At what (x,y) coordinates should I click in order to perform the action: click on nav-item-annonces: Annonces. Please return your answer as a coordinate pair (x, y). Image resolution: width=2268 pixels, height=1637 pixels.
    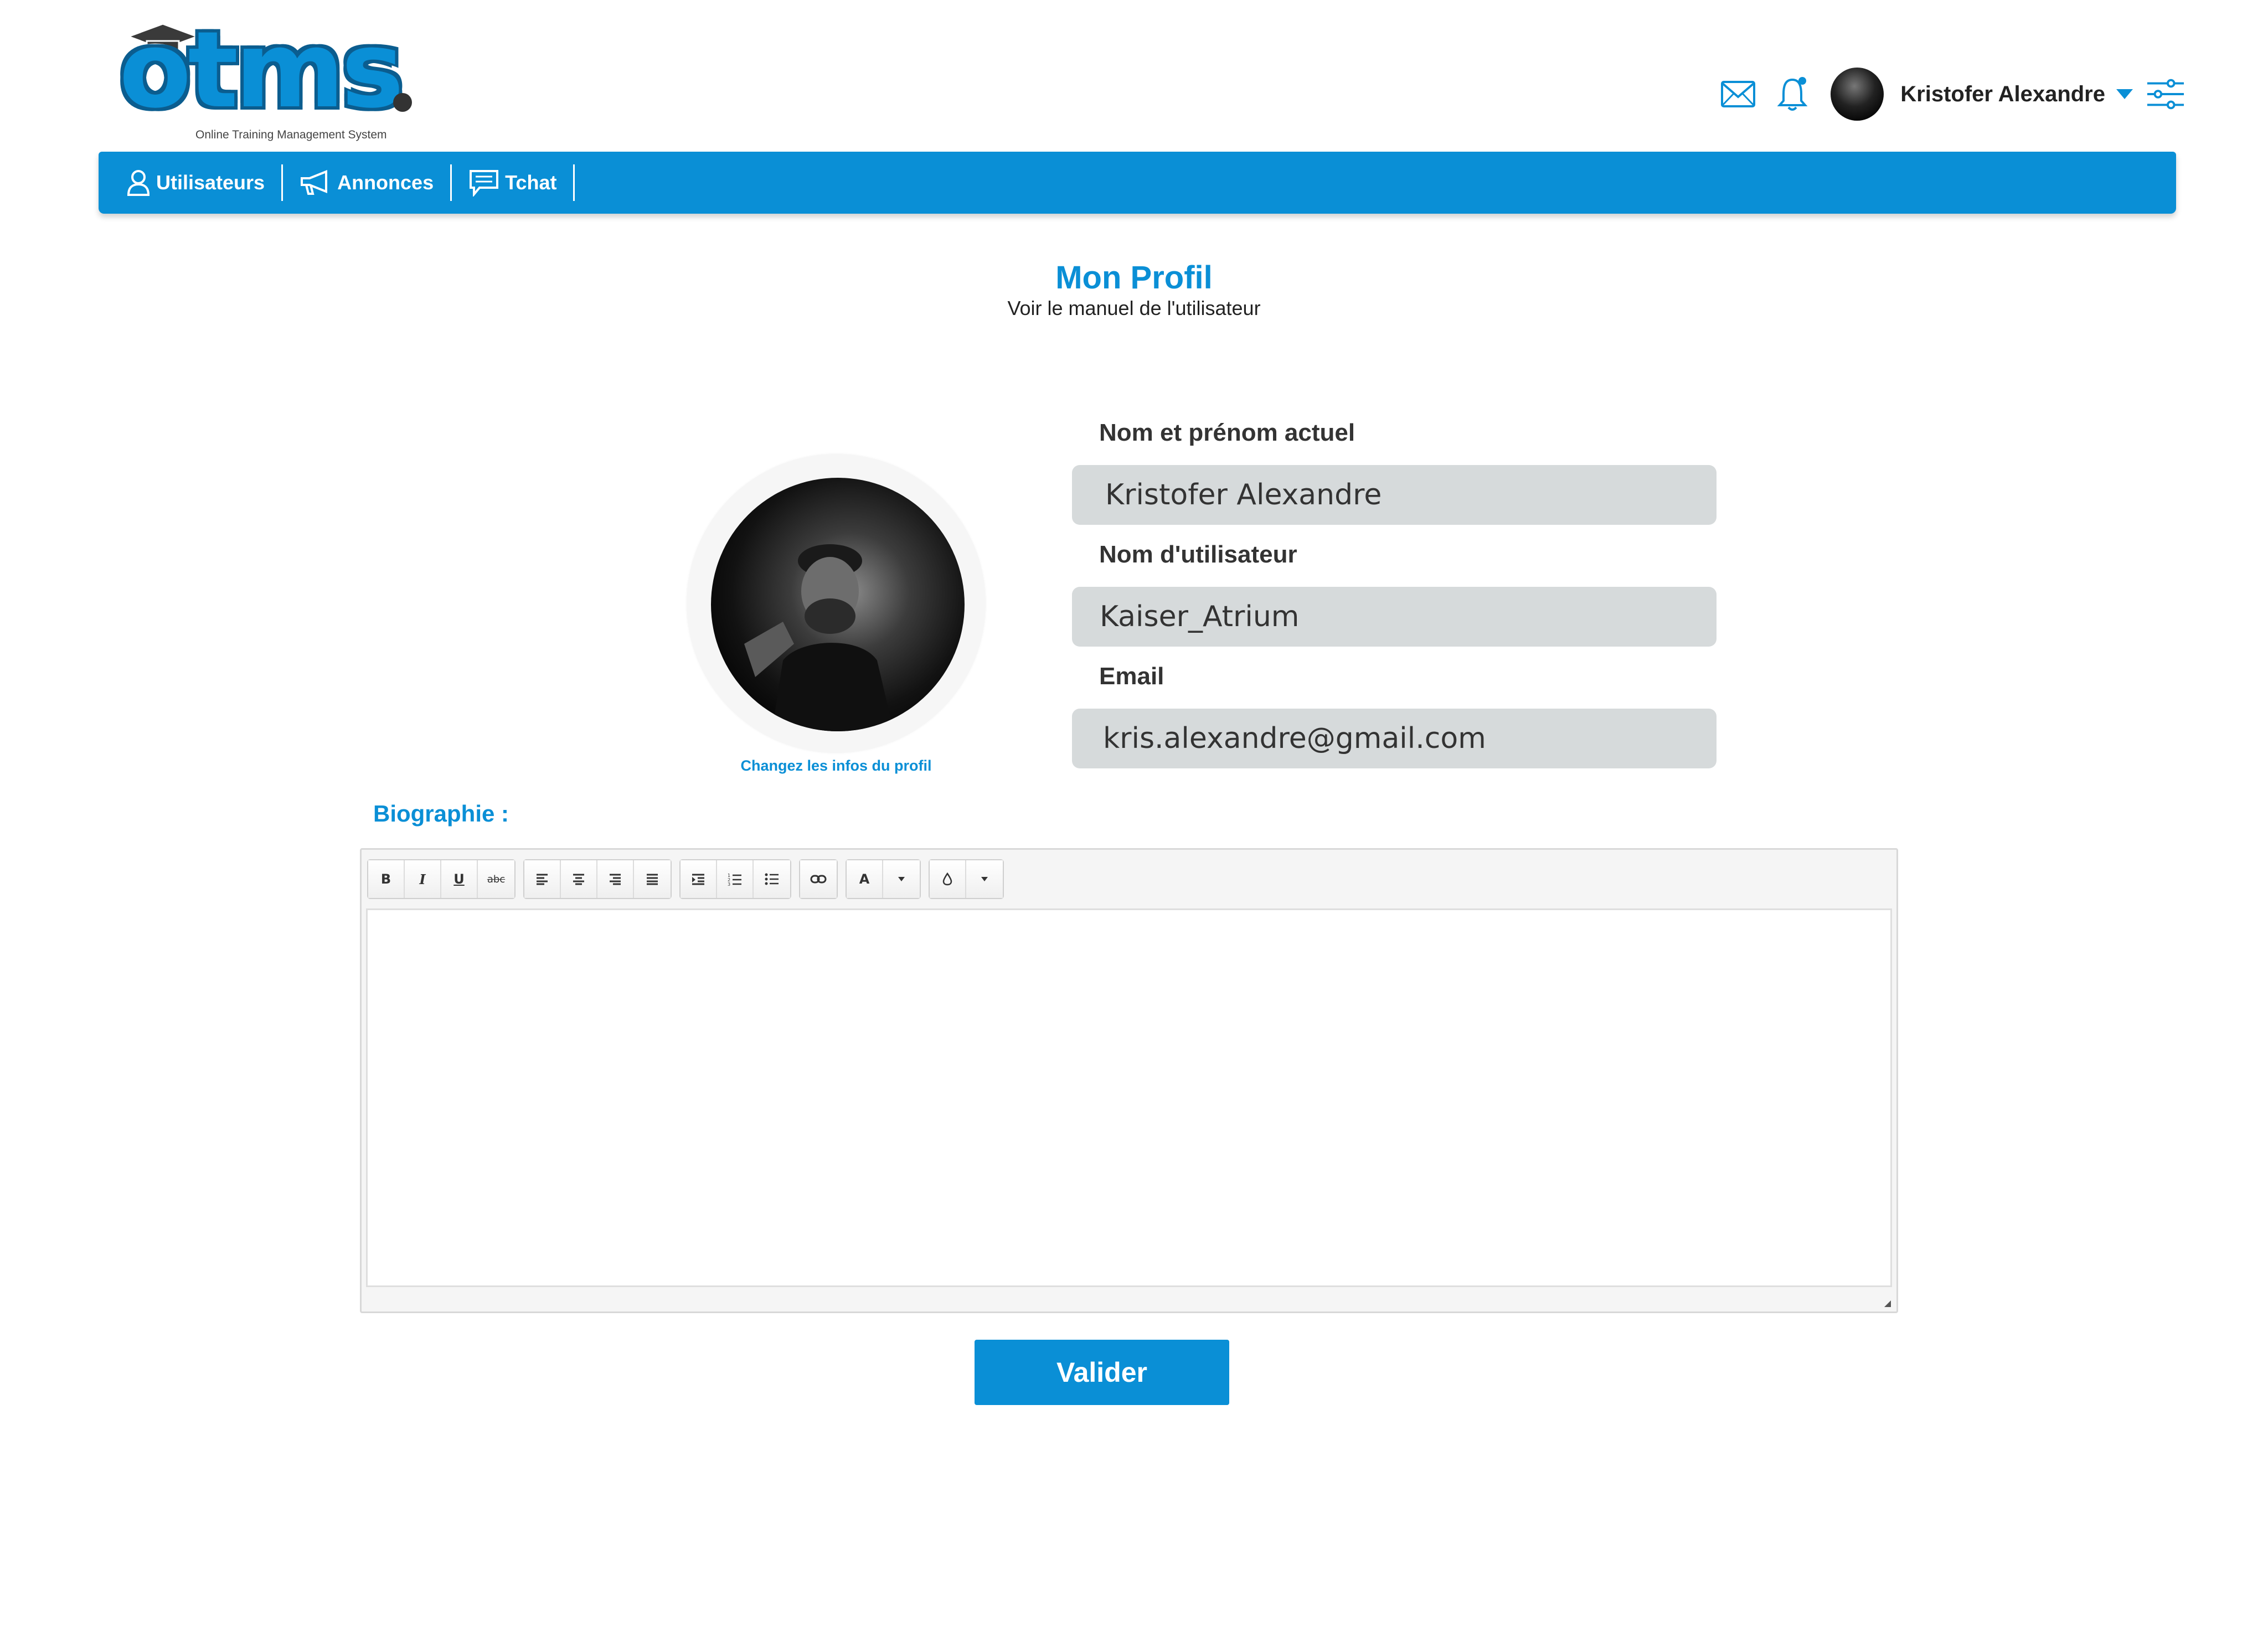
    Looking at the image, I should click on (375, 182).